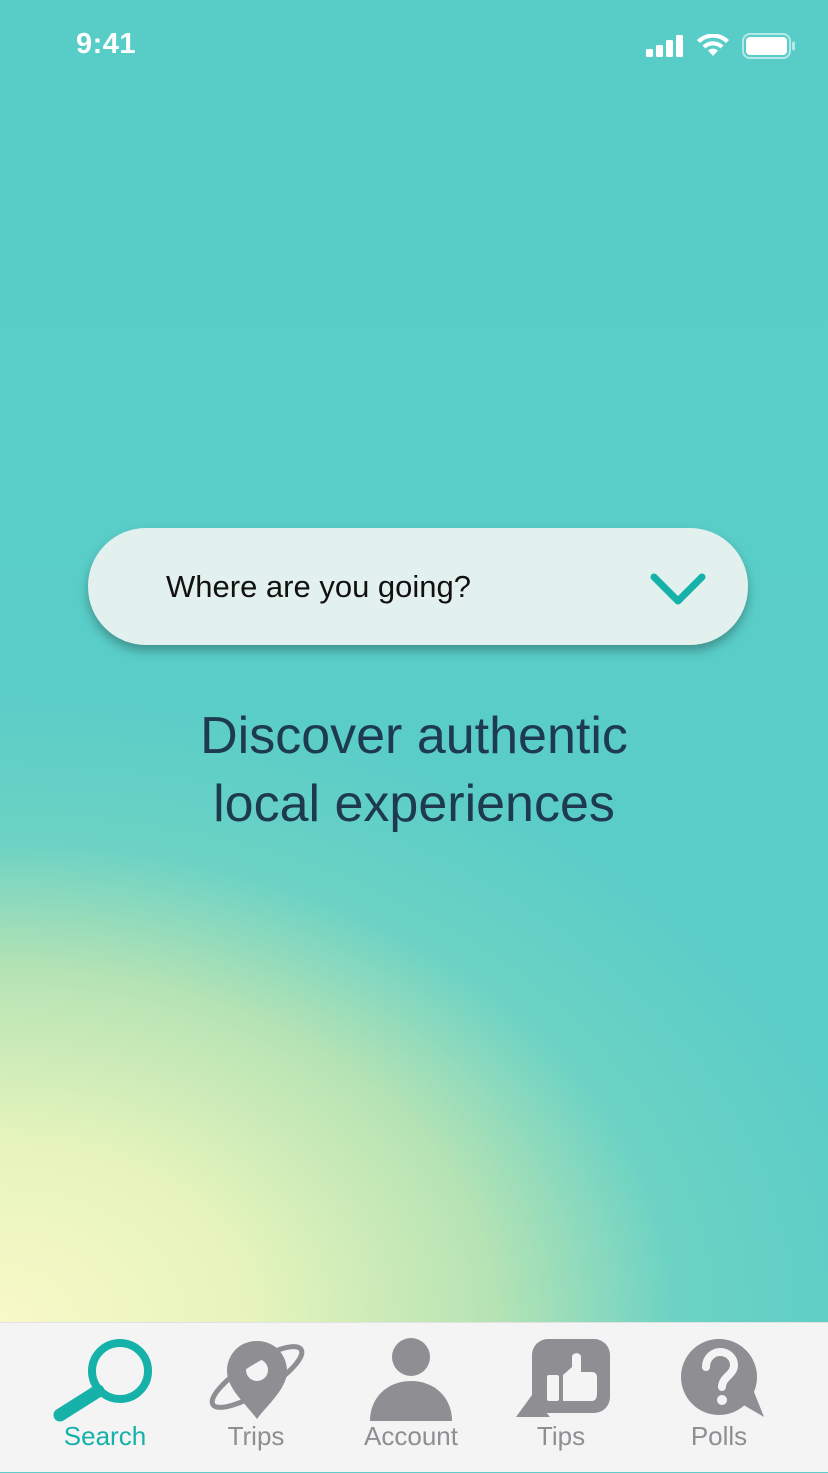 This screenshot has height=1473, width=828. What do you see at coordinates (664, 46) in the screenshot?
I see `cellular-signal-icon` at bounding box center [664, 46].